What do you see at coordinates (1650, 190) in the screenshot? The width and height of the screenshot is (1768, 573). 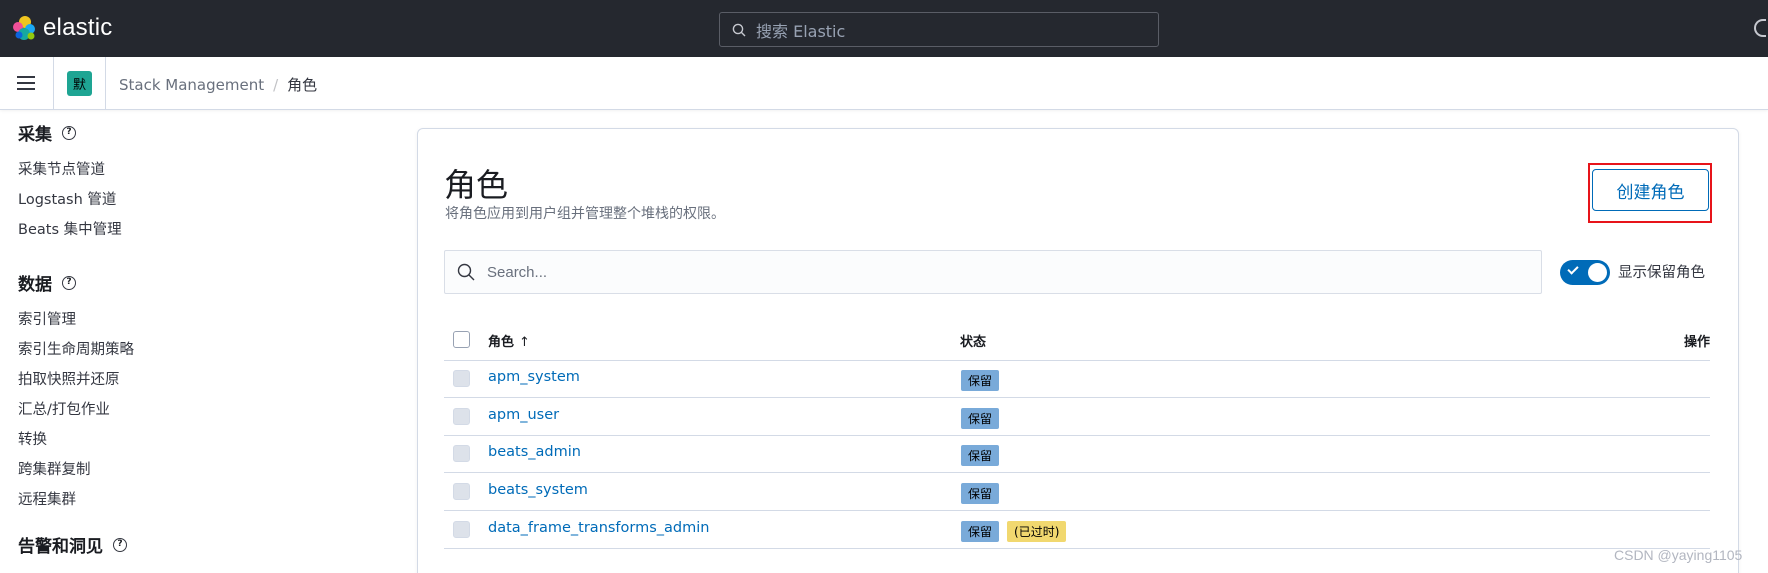 I see `create-role-button: 创建角色` at bounding box center [1650, 190].